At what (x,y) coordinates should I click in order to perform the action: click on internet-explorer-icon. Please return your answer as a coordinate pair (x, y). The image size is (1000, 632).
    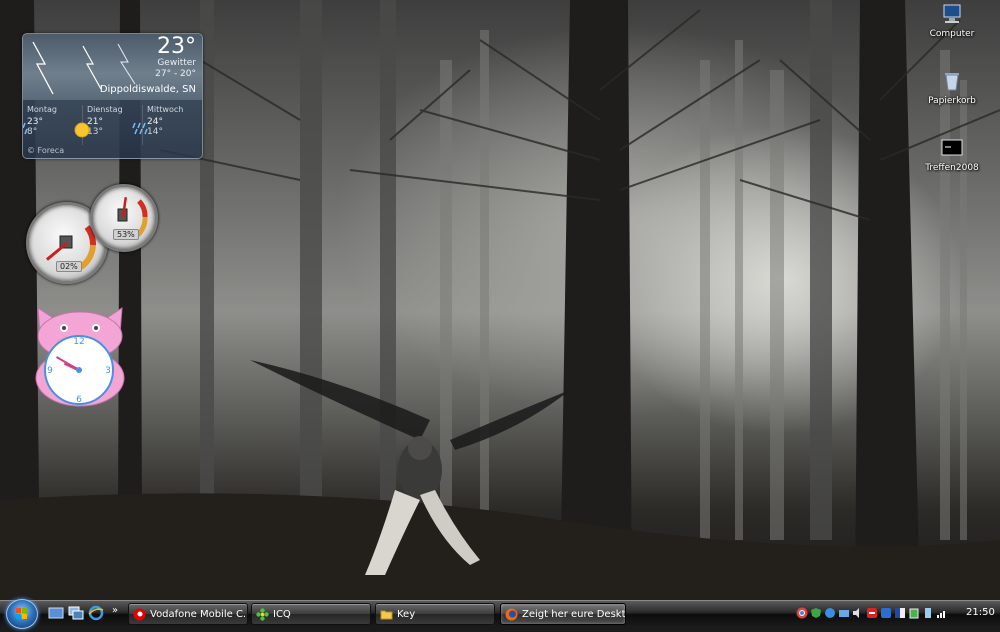
    Looking at the image, I should click on (96, 613).